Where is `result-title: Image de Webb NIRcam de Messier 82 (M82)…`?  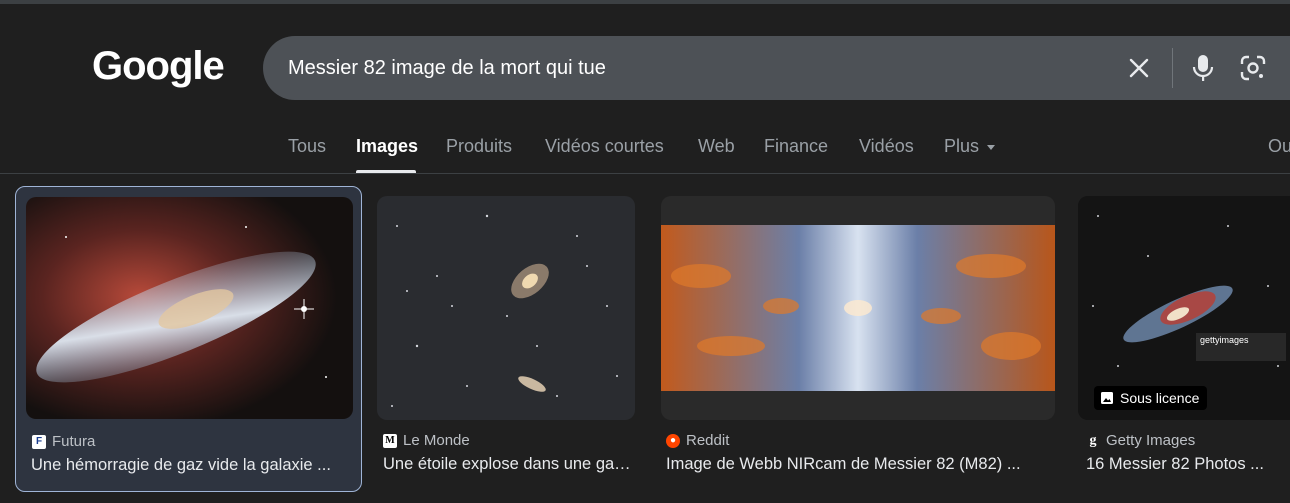
result-title: Image de Webb NIRcam de Messier 82 (M82)… is located at coordinates (861, 464).